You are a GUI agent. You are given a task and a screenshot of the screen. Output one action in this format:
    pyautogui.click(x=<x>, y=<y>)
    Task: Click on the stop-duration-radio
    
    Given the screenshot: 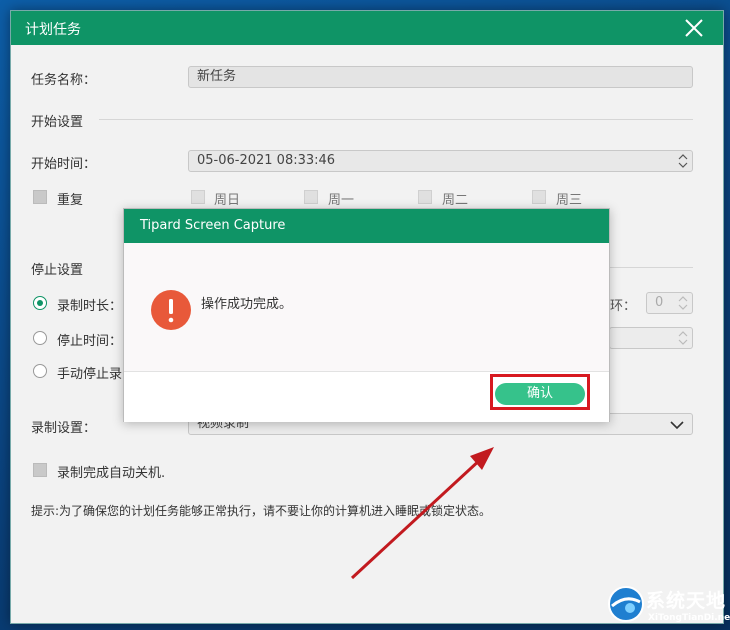 What is the action you would take?
    pyautogui.click(x=40, y=303)
    